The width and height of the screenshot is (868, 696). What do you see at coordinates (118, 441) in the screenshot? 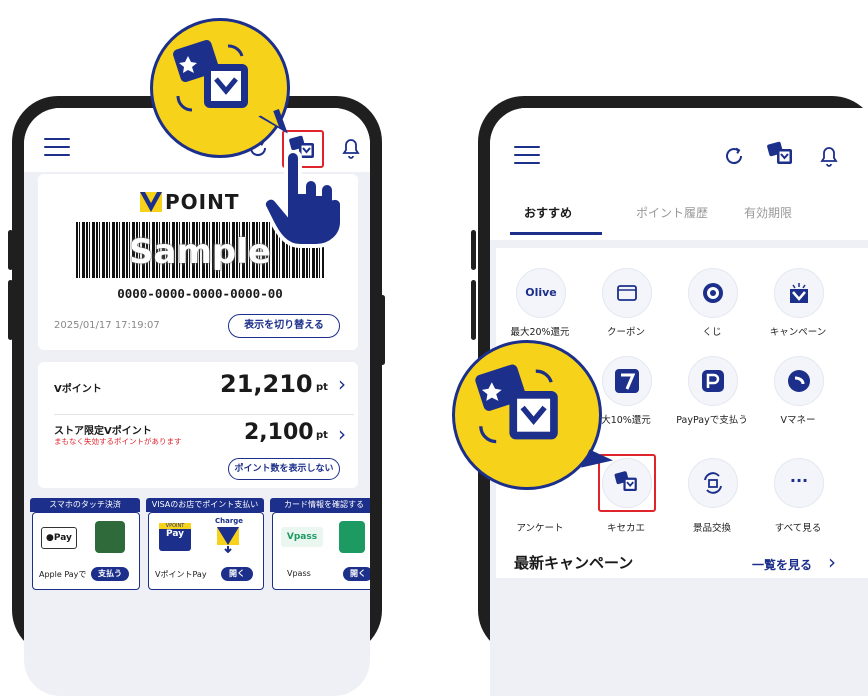
I see `expiring-warning: まもなく失効するポイントがあります` at bounding box center [118, 441].